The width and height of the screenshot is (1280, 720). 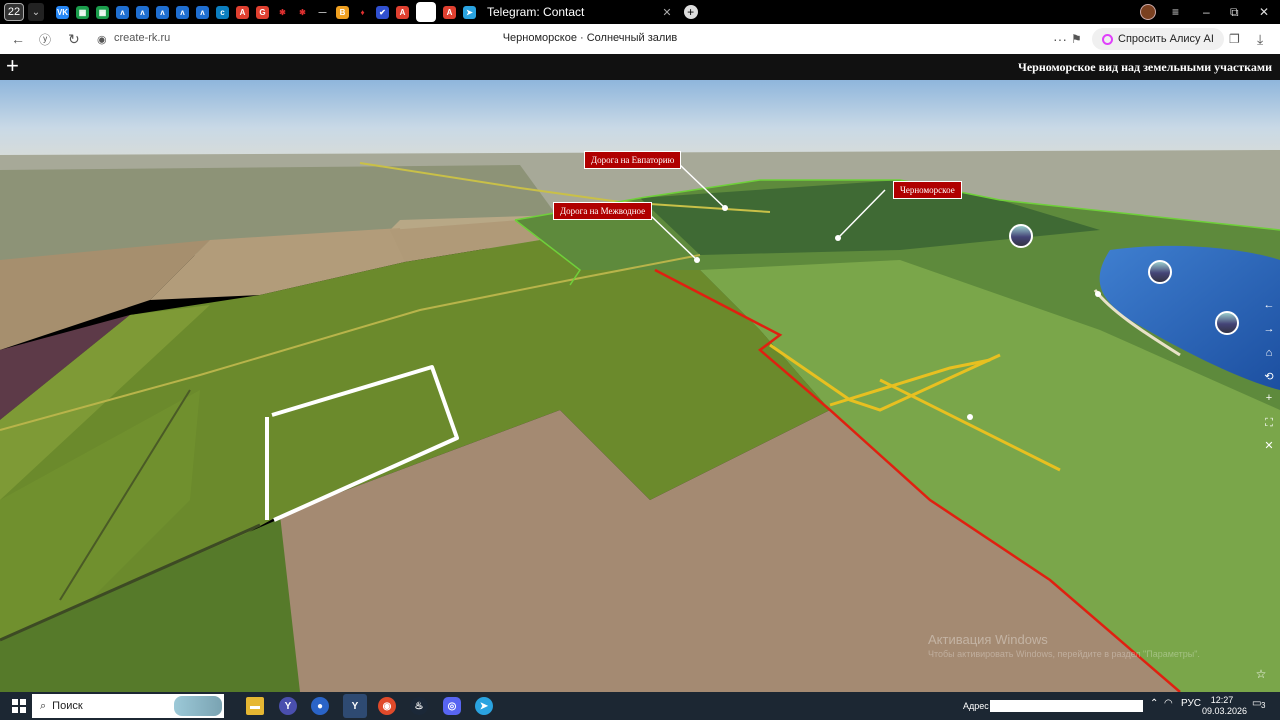 I want to click on restore-icon: ⧉, so click(x=1234, y=12).